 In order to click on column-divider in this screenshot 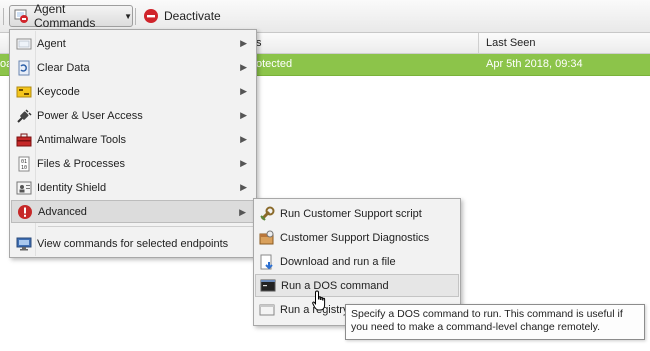, I will do `click(478, 43)`.